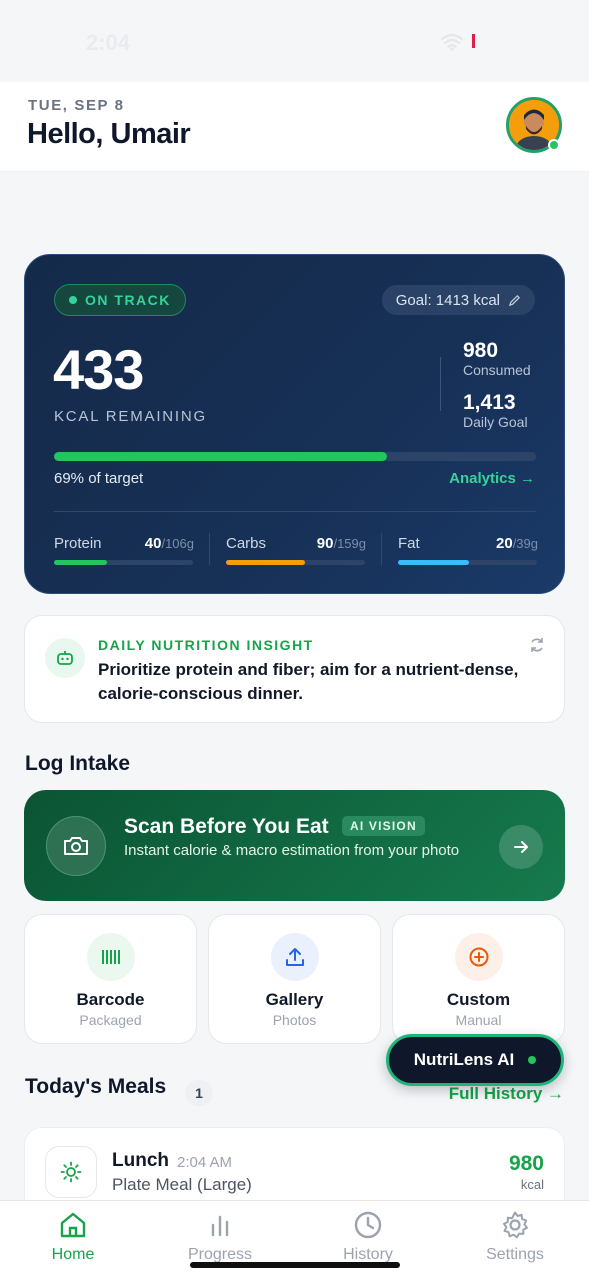  Describe the element at coordinates (515, 1254) in the screenshot. I see `tab-settings-label: Settings` at that location.